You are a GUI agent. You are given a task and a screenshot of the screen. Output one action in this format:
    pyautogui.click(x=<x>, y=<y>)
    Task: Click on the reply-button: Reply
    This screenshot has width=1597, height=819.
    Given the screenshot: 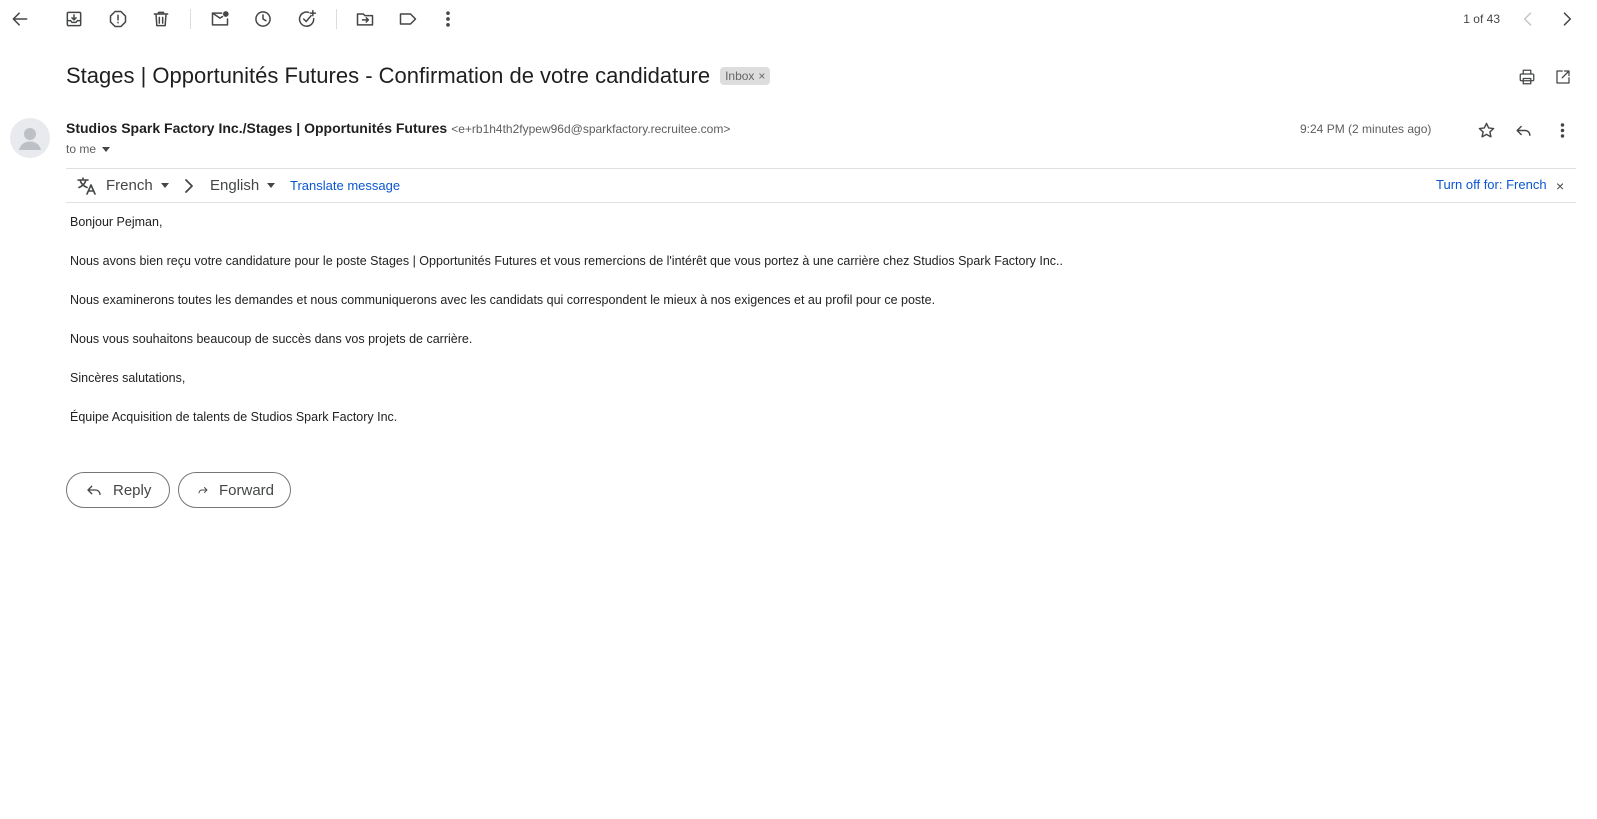 What is the action you would take?
    pyautogui.click(x=118, y=490)
    